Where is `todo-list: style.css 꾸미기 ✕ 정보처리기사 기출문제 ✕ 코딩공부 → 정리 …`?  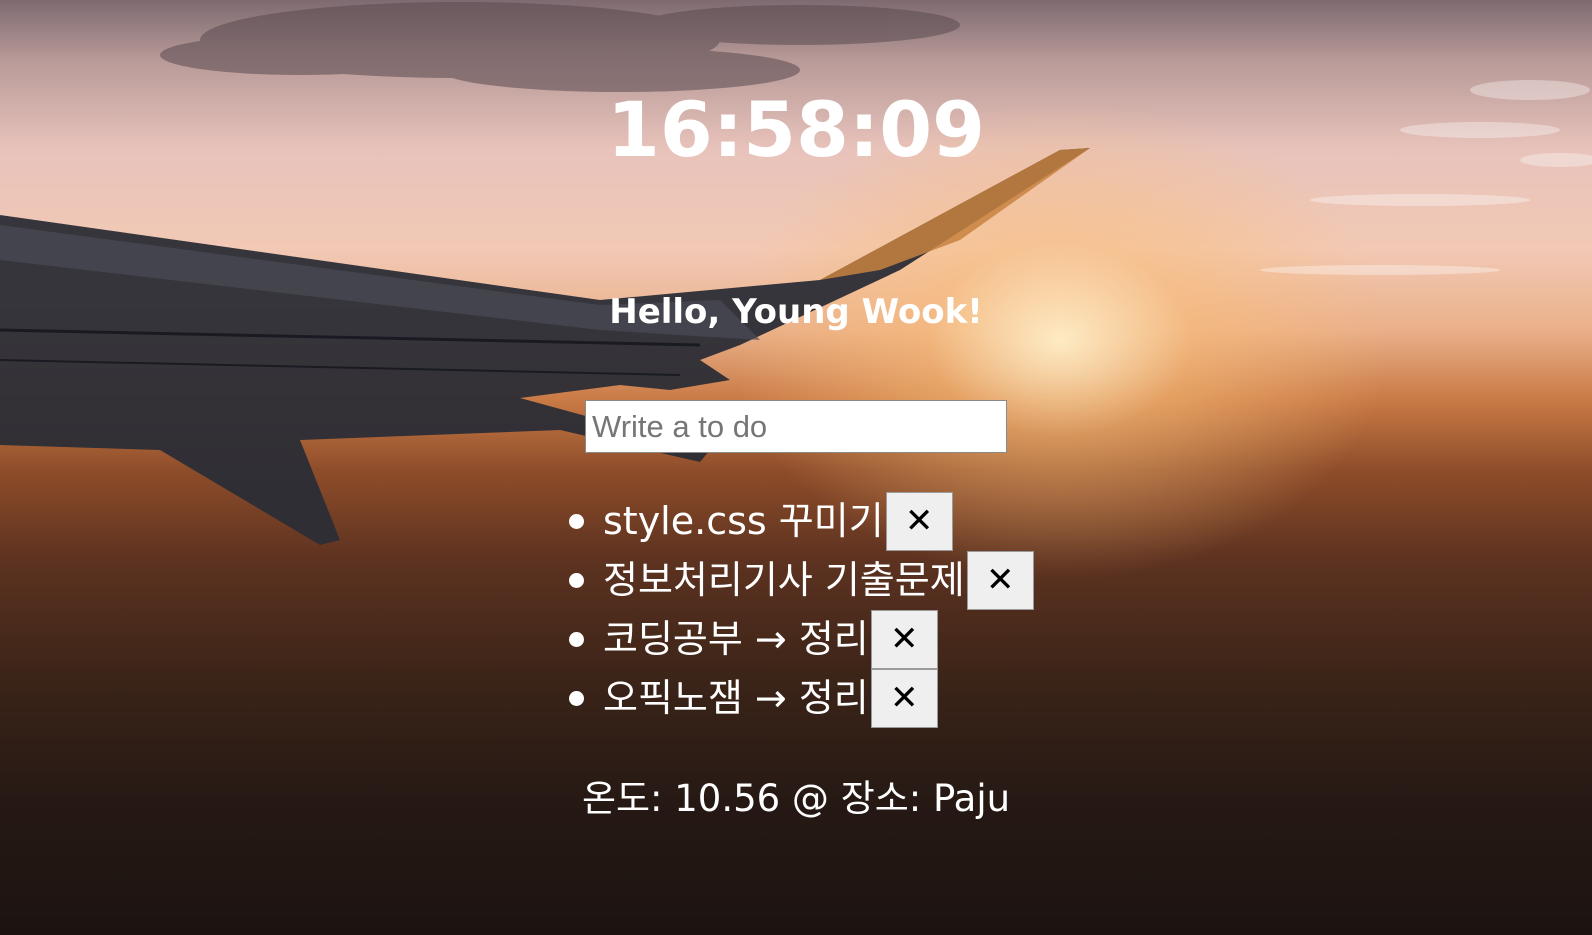 todo-list: style.css 꾸미기 ✕ 정보처리기사 기출문제 ✕ 코딩공부 → 정리 … is located at coordinates (801, 610).